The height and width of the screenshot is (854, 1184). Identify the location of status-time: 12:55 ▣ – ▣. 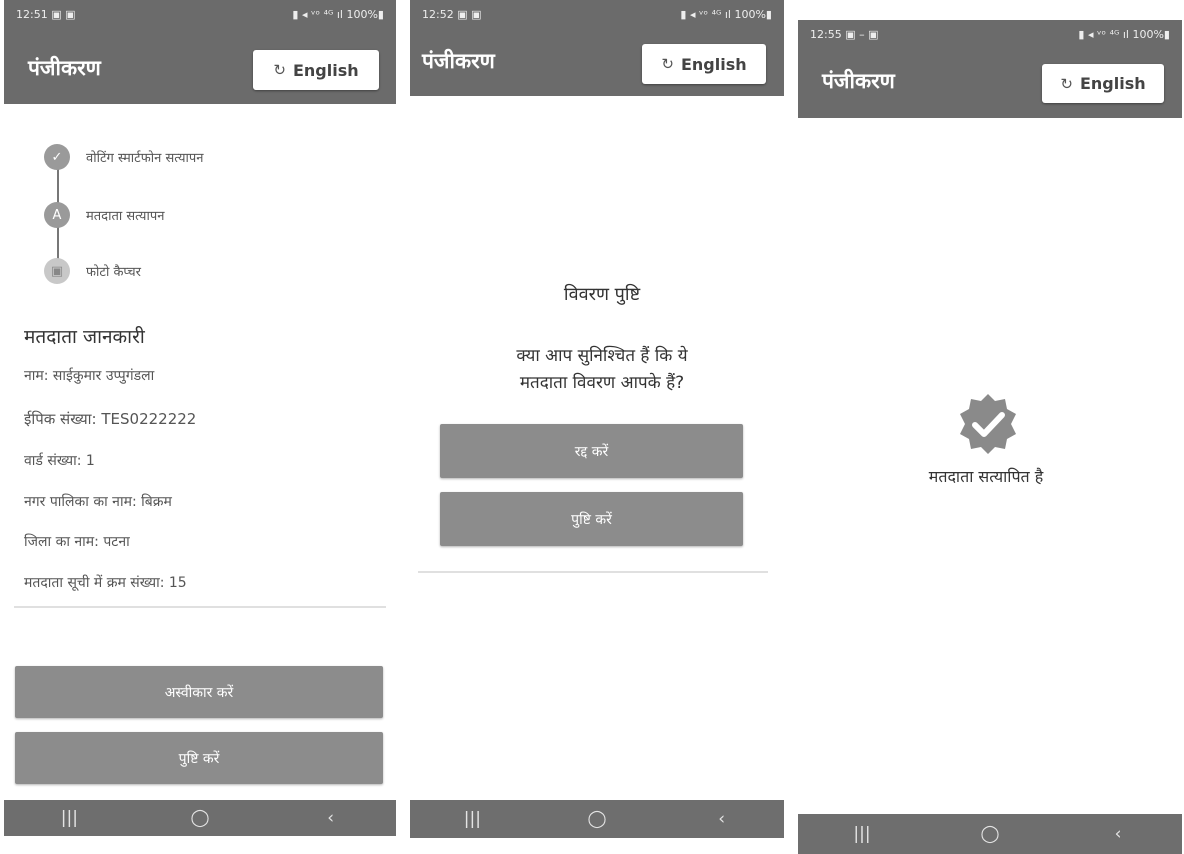
(844, 34).